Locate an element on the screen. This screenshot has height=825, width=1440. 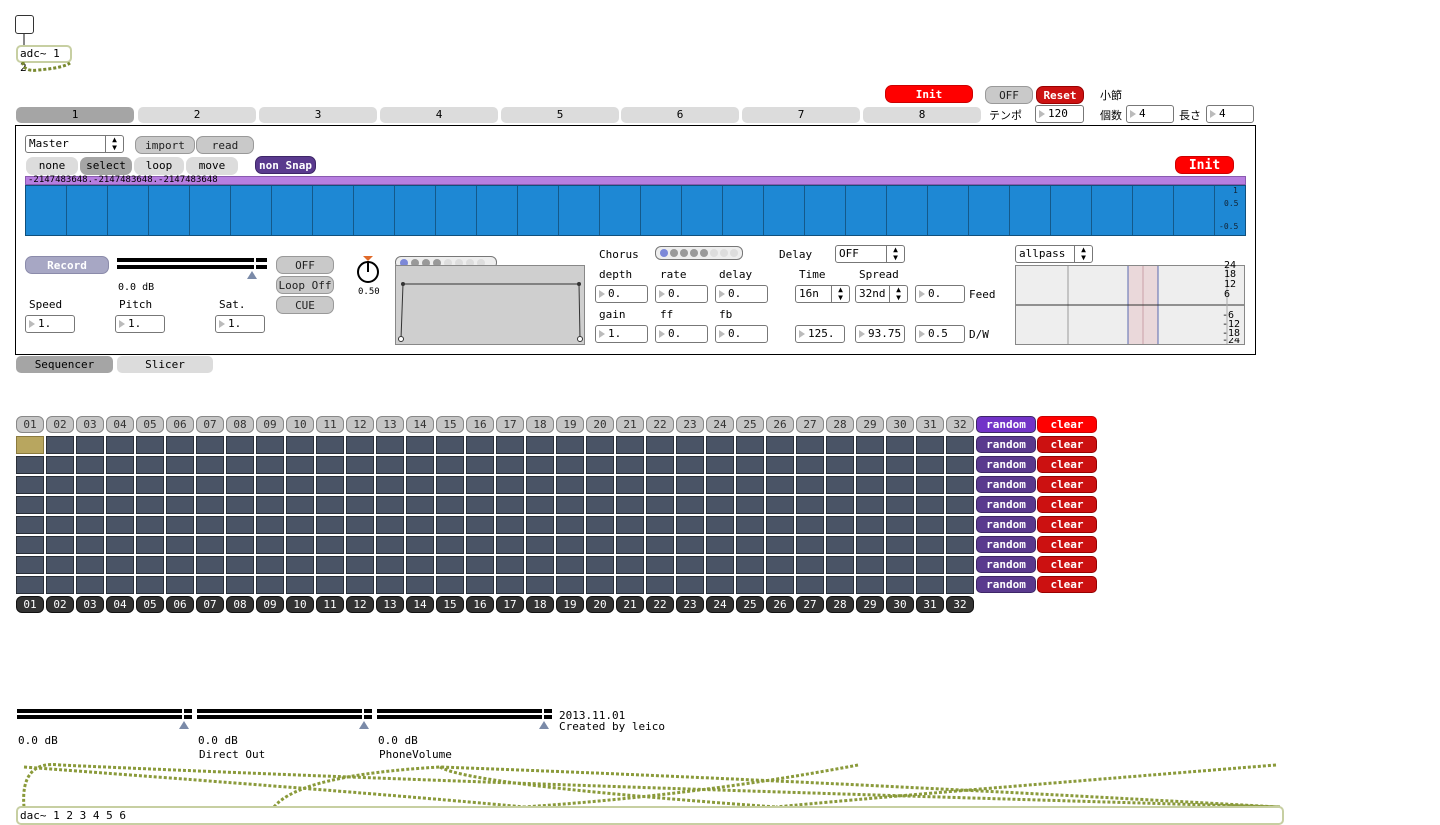
step-footer: 26 is located at coordinates (780, 604).